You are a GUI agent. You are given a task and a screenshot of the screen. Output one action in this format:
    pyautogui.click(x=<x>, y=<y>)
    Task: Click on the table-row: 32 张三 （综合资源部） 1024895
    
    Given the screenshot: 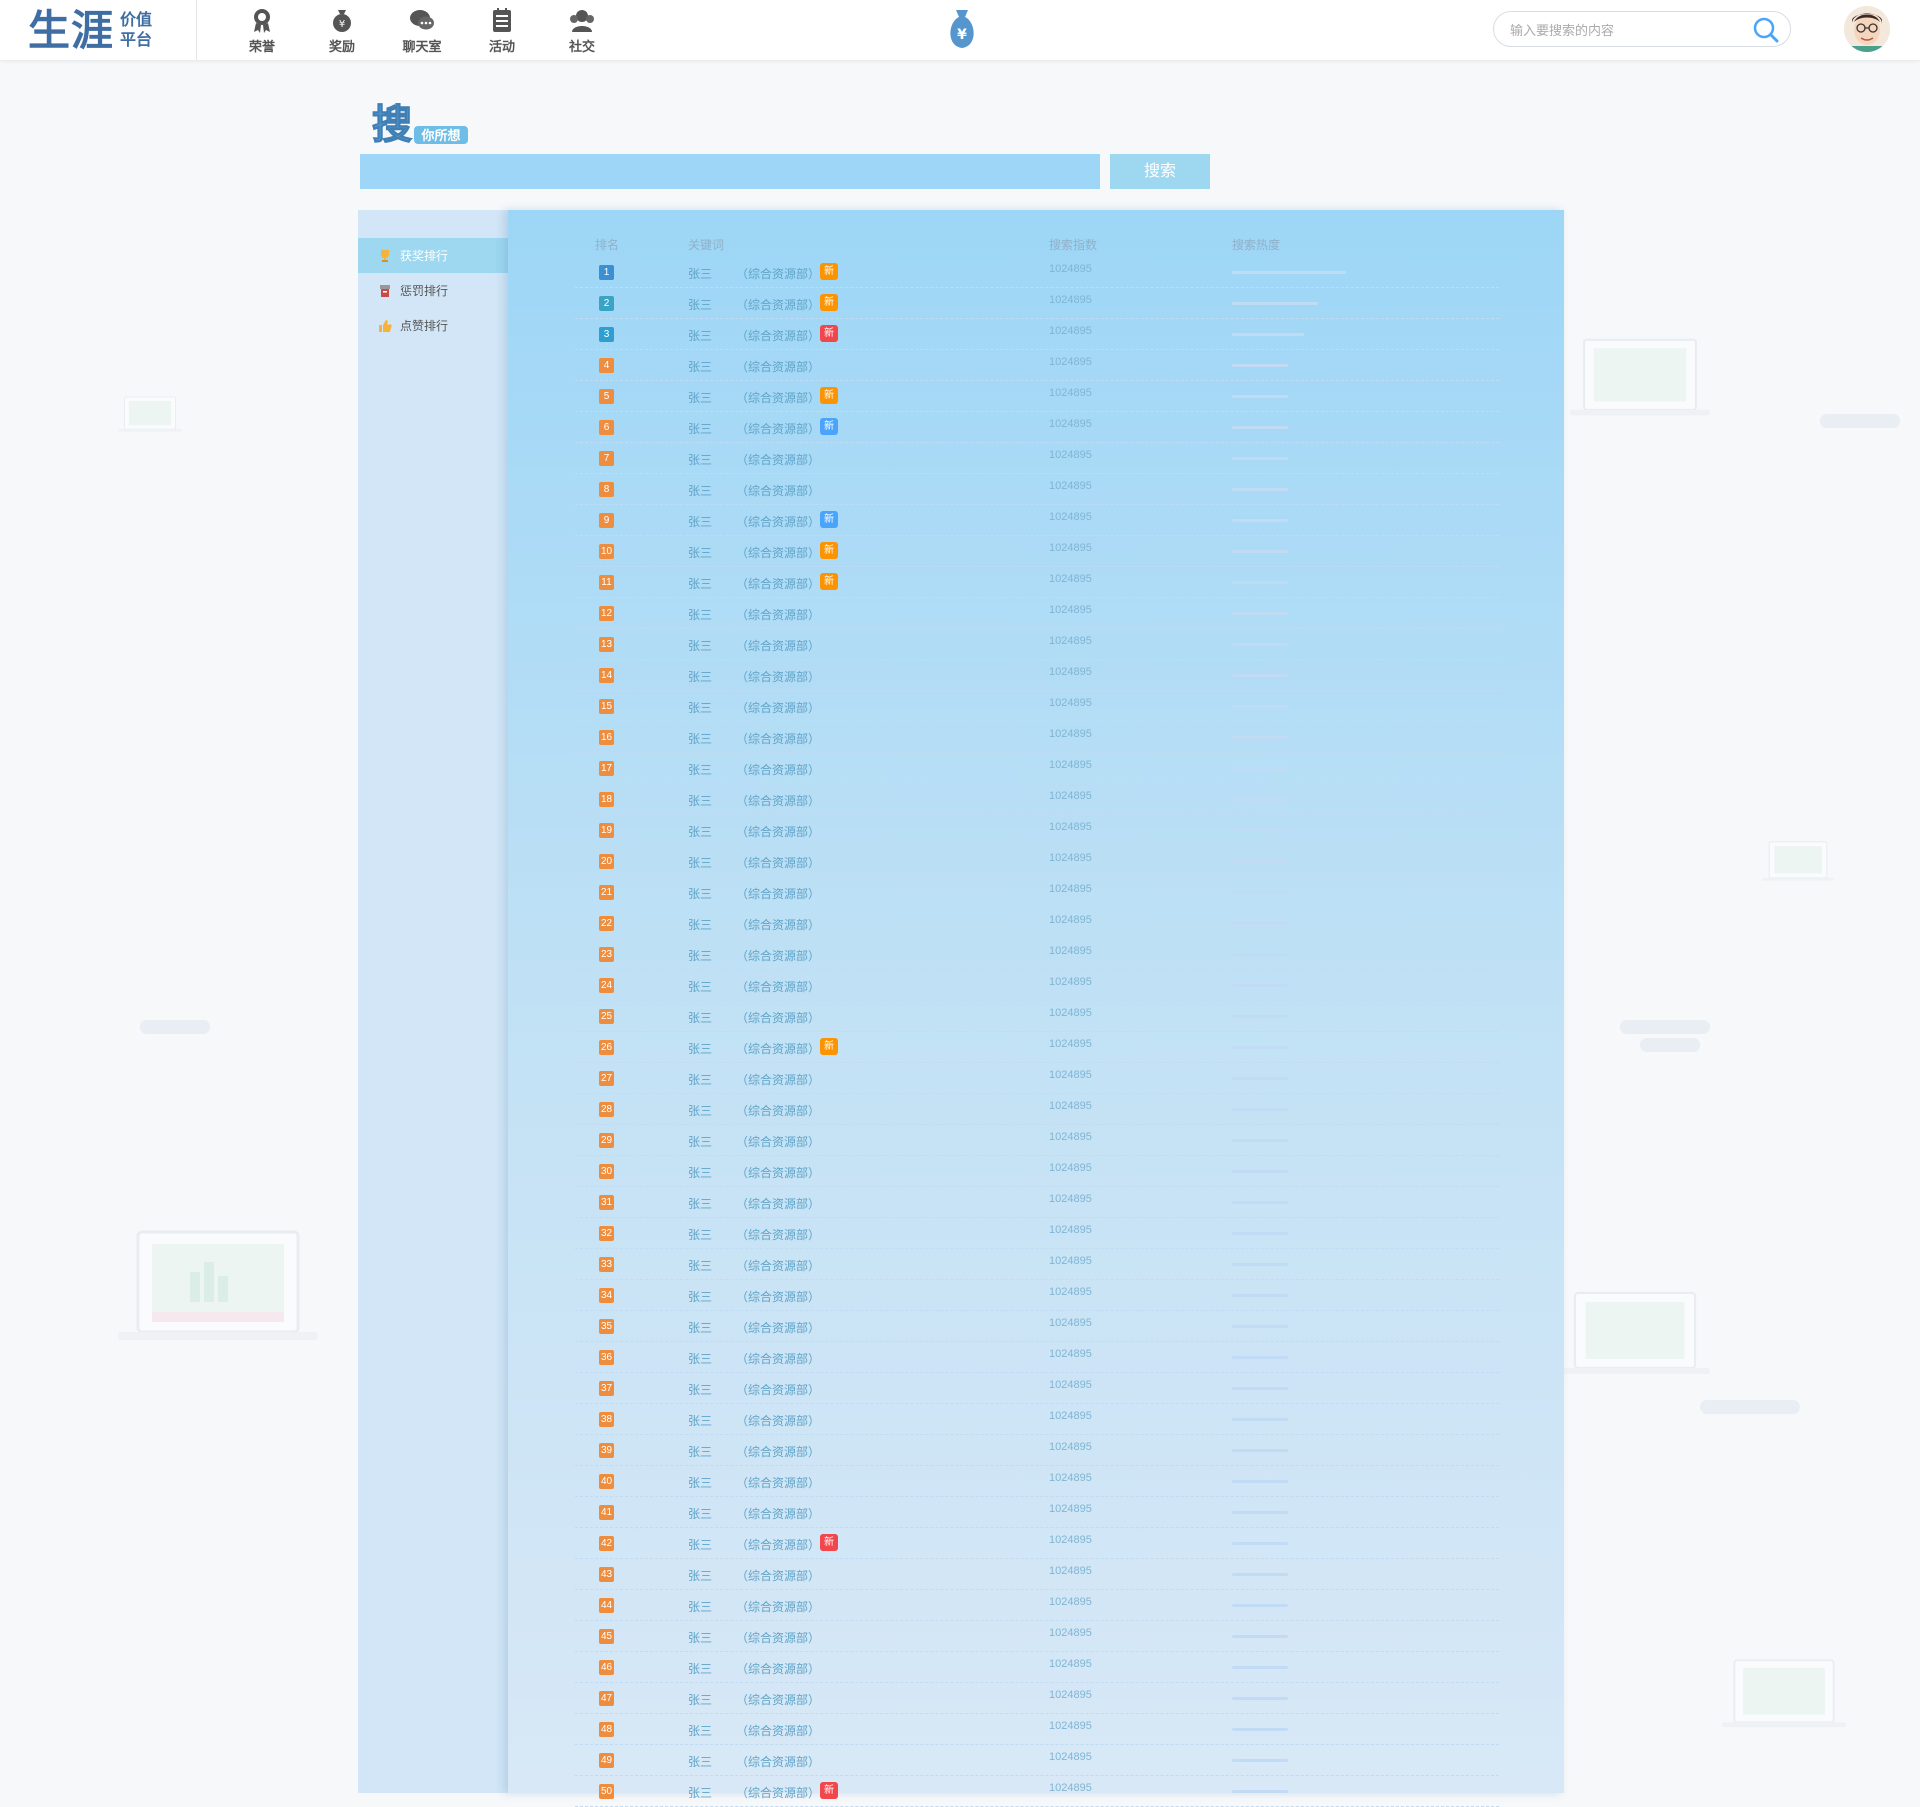 What is the action you would take?
    pyautogui.click(x=1037, y=1233)
    